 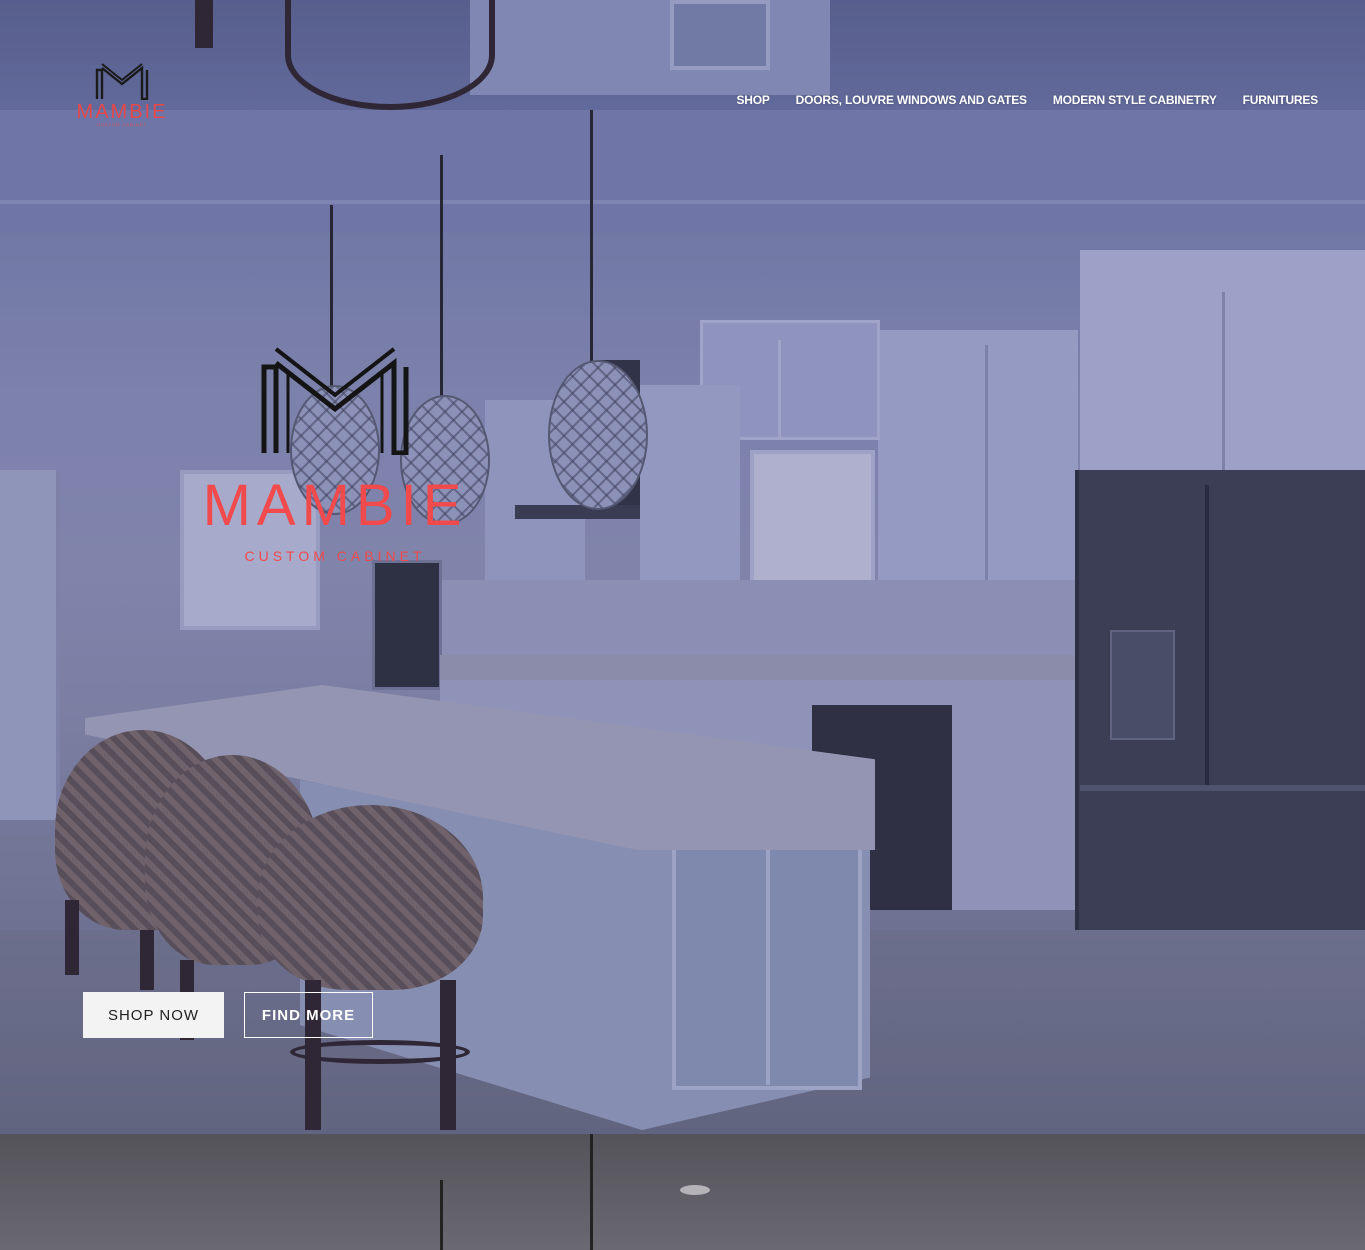 What do you see at coordinates (153, 1015) in the screenshot?
I see `shop-now-button: SHOP NOW` at bounding box center [153, 1015].